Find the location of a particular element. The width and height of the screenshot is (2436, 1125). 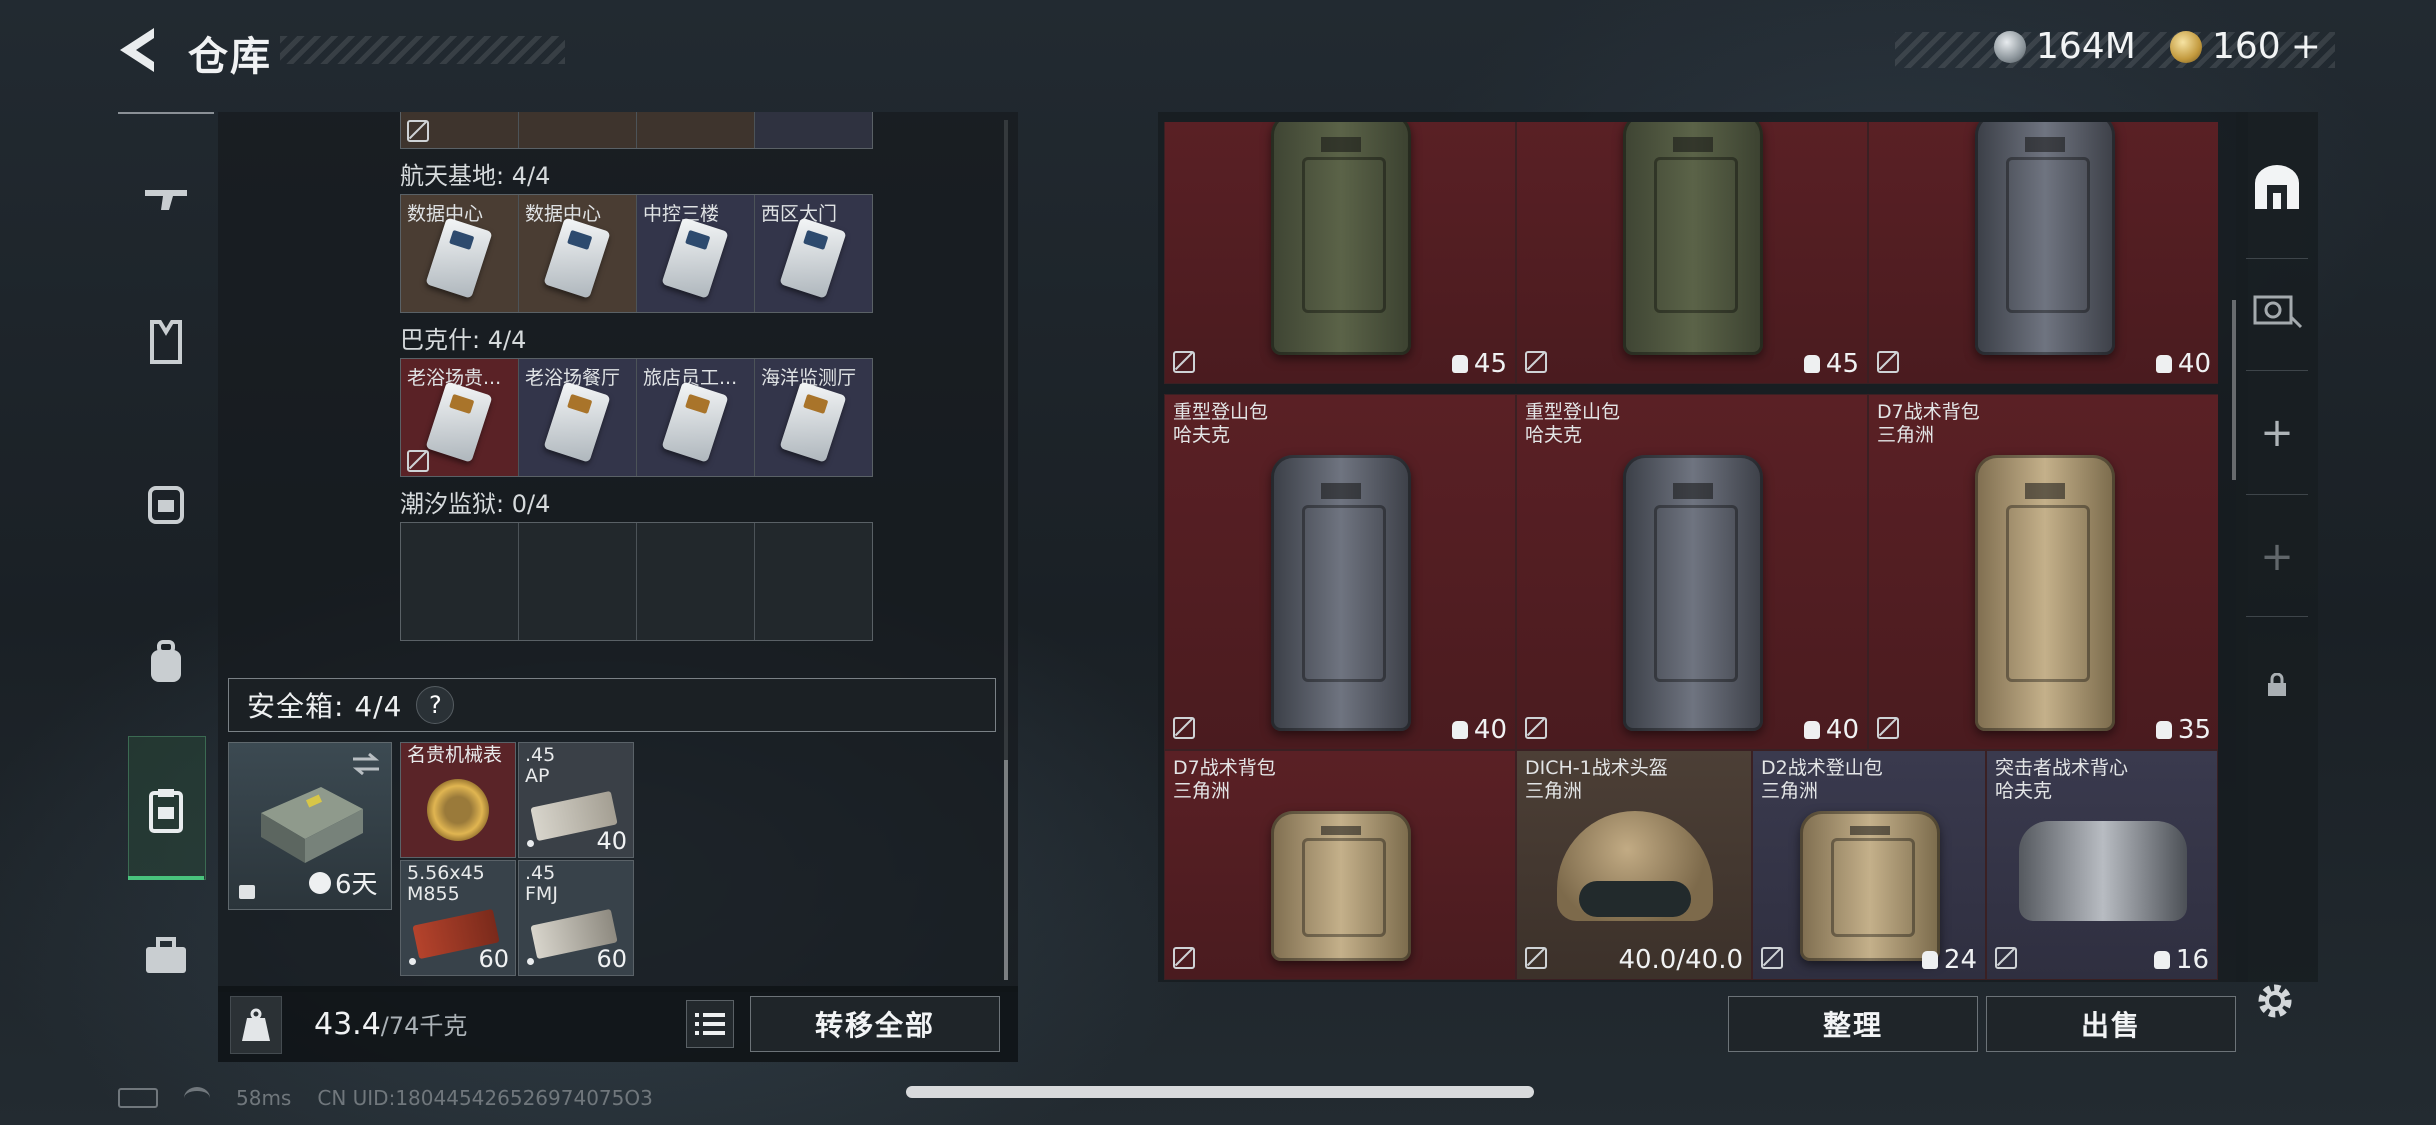

safe-box-case: 6天 is located at coordinates (310, 826).